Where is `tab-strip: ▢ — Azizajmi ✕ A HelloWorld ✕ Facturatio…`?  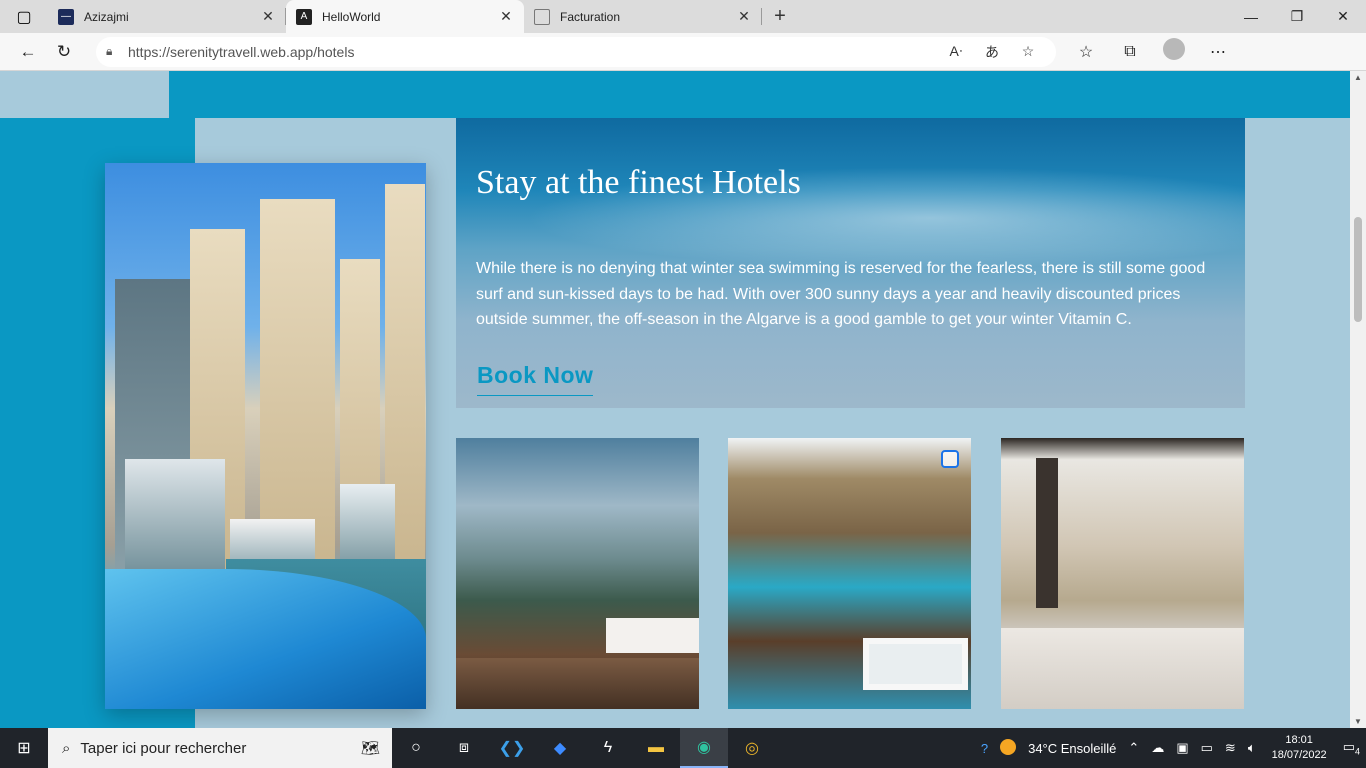
tab-strip: ▢ — Azizajmi ✕ A HelloWorld ✕ Facturatio… is located at coordinates (683, 16).